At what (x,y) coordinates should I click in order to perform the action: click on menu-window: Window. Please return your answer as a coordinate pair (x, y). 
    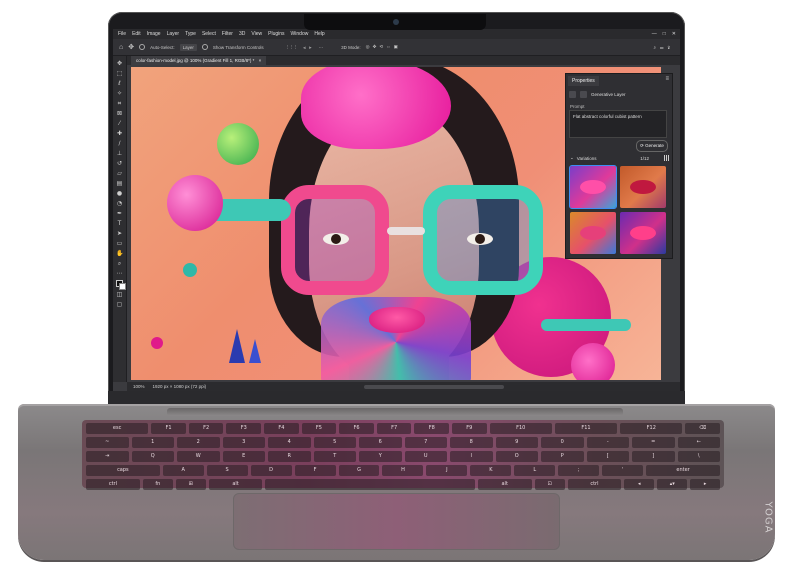
    Looking at the image, I should click on (300, 34).